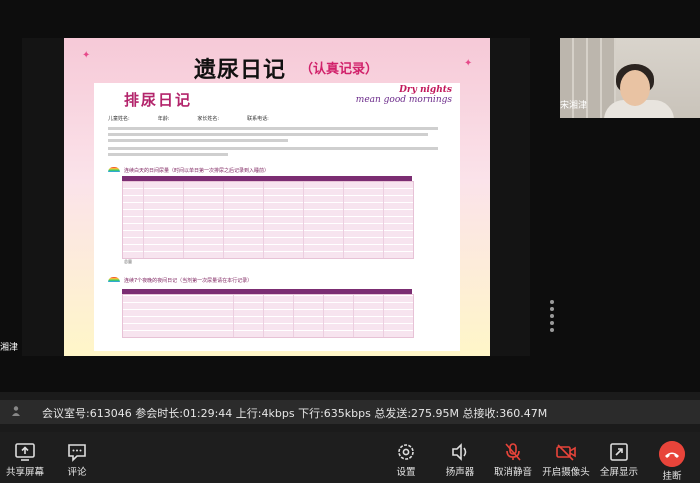  What do you see at coordinates (512, 472) in the screenshot?
I see `unmute-label: 取消静音` at bounding box center [512, 472].